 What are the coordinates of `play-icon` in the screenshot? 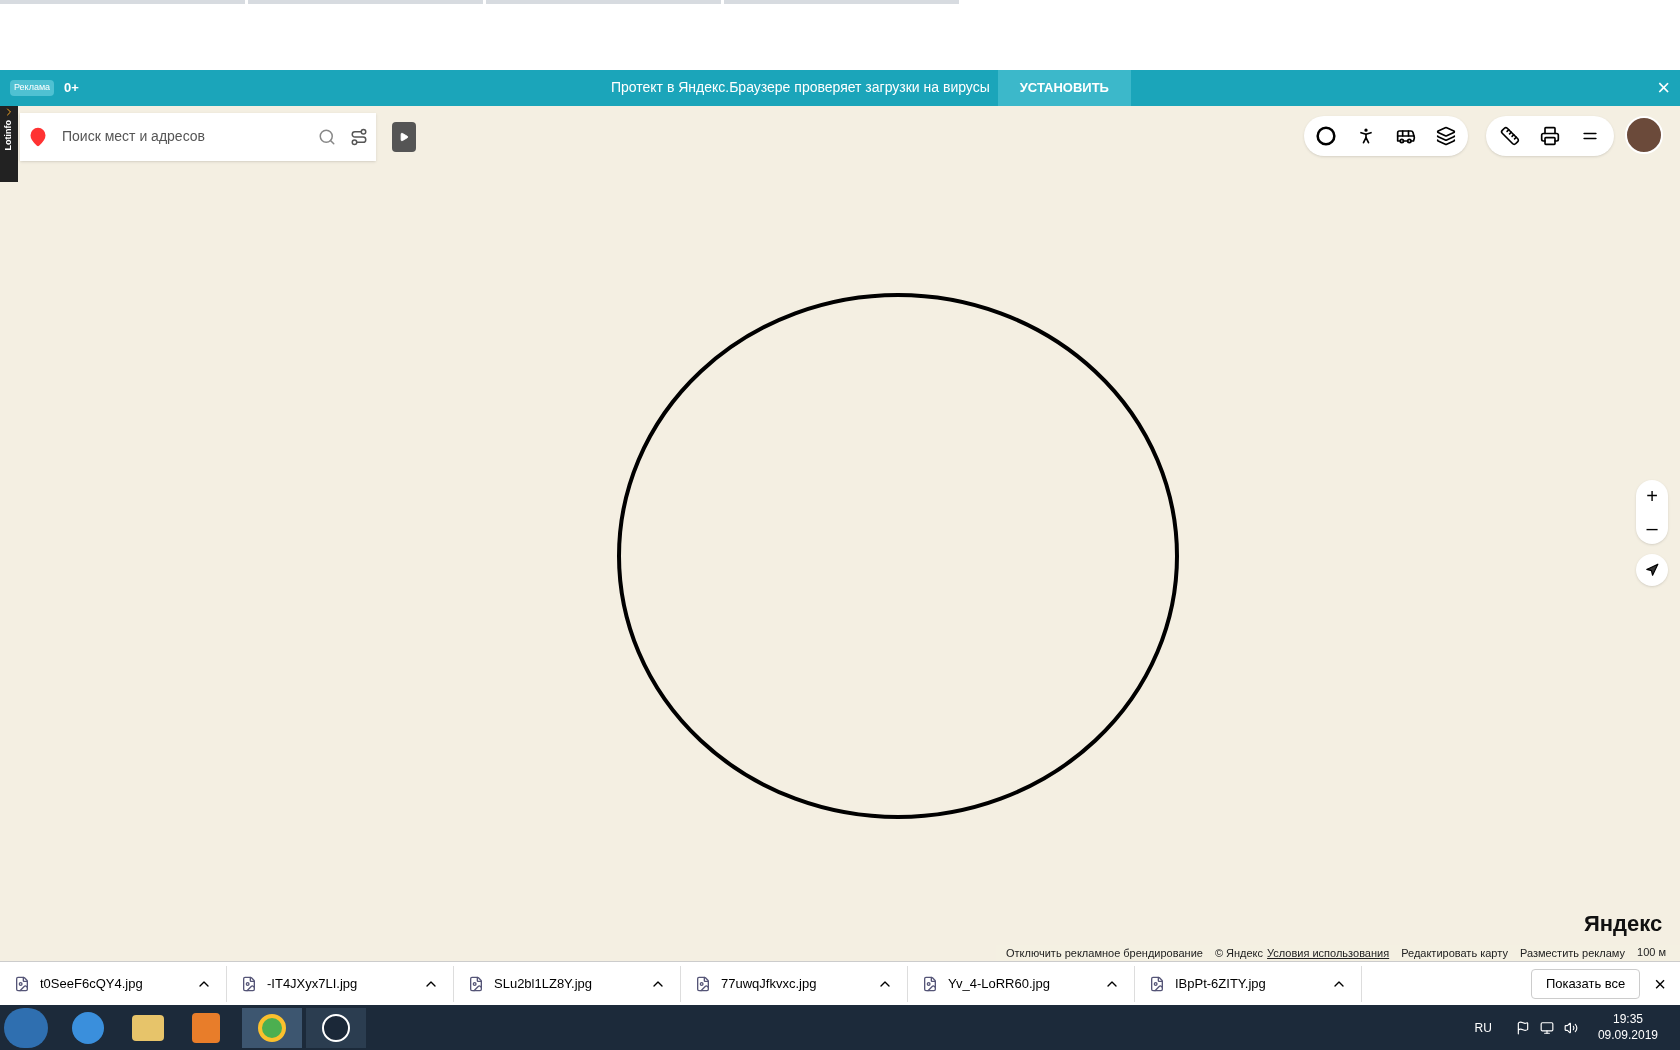 It's located at (404, 136).